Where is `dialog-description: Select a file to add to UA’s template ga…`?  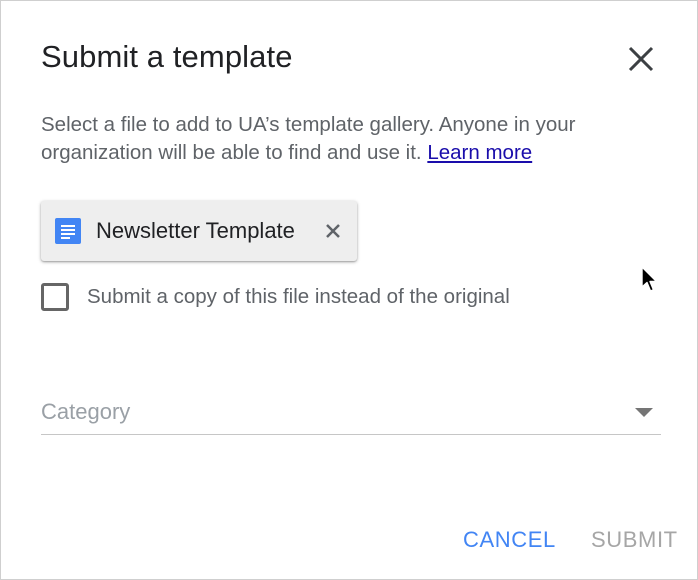
dialog-description: Select a file to add to UA’s template ga… is located at coordinates (341, 139).